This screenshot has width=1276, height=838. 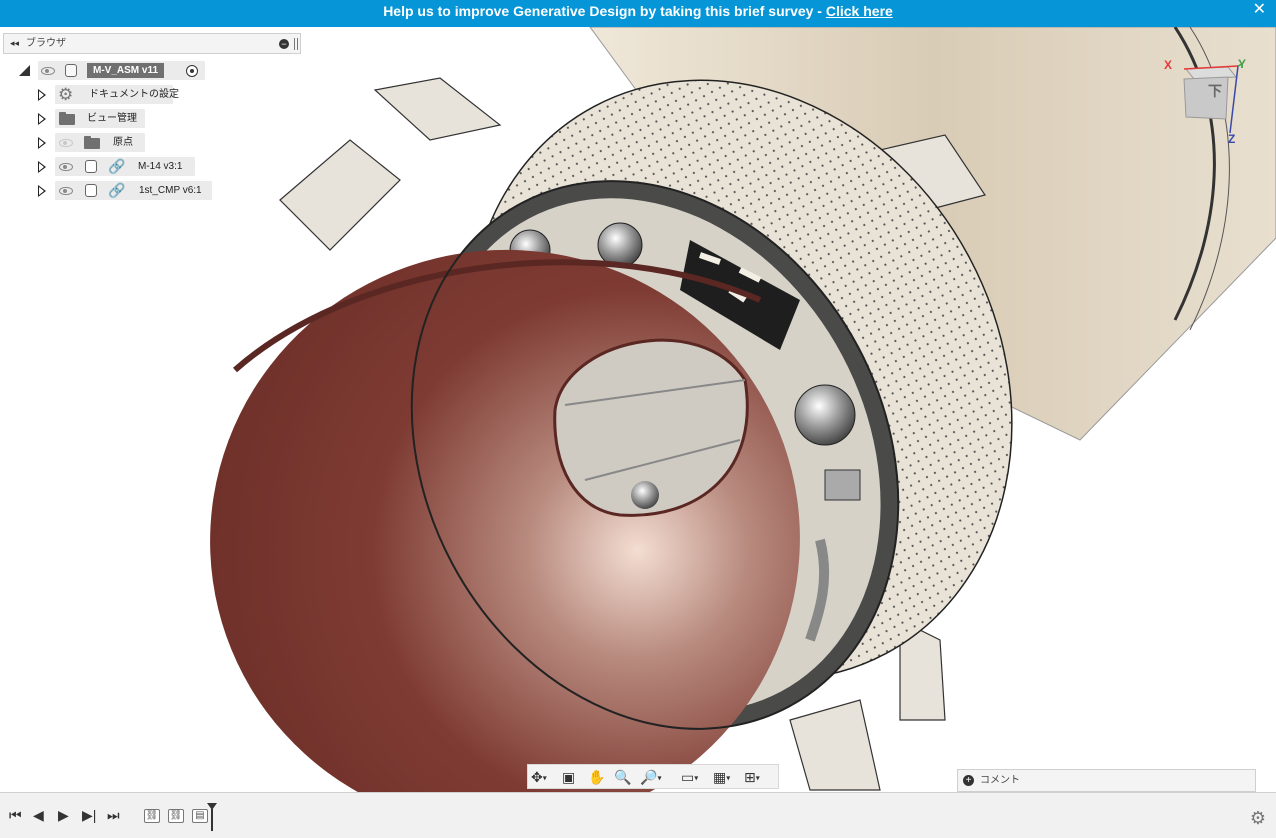 I want to click on timeline-bar: ⏮ ◀ ▶ ▶| ⏭ ⛓ ⛓ ▤ ⚙, so click(x=638, y=815).